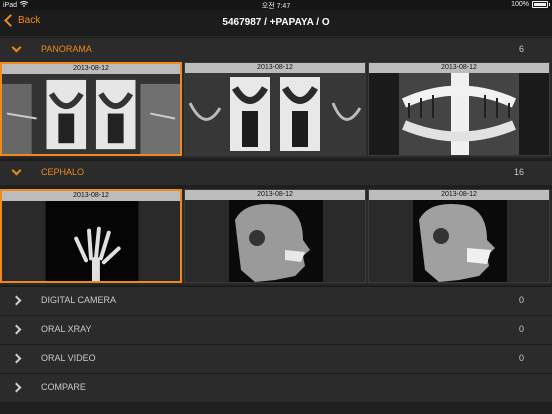 The height and width of the screenshot is (414, 552). Describe the element at coordinates (276, 387) in the screenshot. I see `section-header-compare: COMPARE` at that location.